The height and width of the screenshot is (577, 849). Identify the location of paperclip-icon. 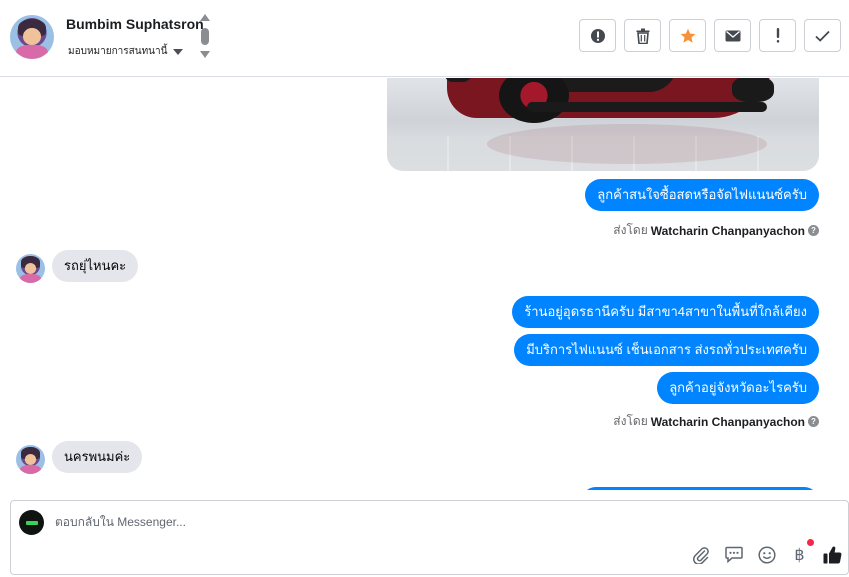
(700, 555).